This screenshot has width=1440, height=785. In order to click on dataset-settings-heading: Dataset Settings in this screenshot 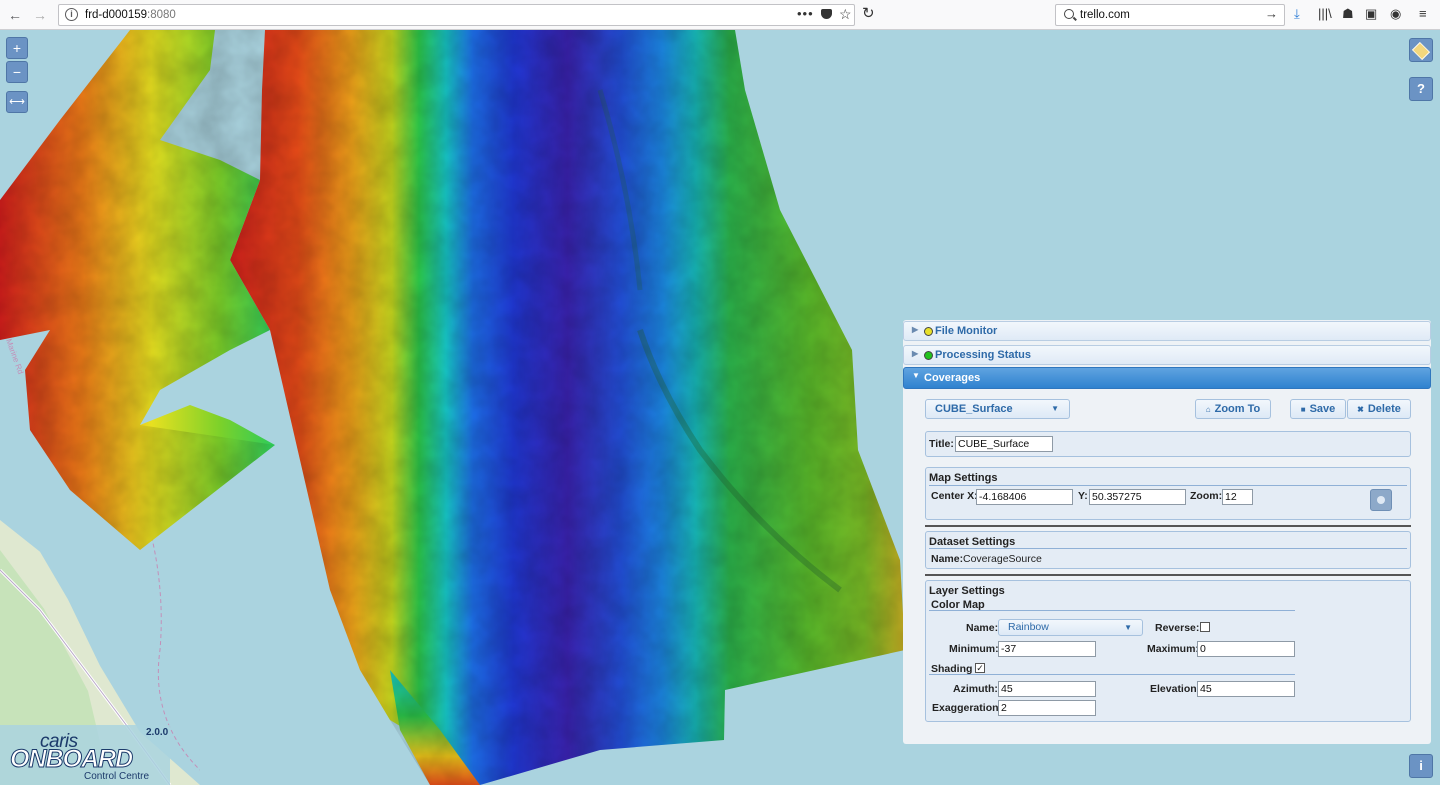, I will do `click(972, 542)`.